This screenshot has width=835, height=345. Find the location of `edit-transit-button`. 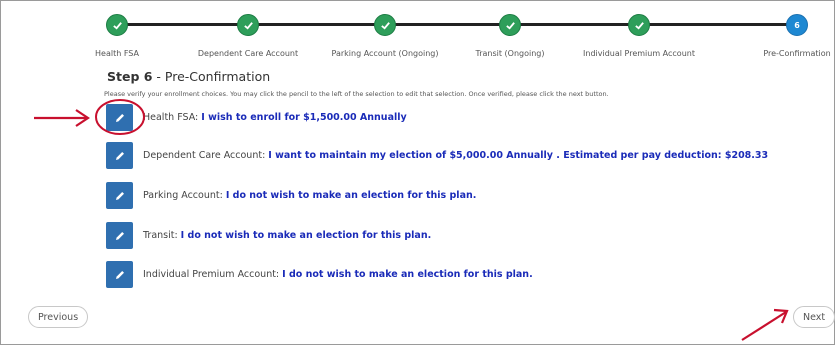

edit-transit-button is located at coordinates (119, 235).